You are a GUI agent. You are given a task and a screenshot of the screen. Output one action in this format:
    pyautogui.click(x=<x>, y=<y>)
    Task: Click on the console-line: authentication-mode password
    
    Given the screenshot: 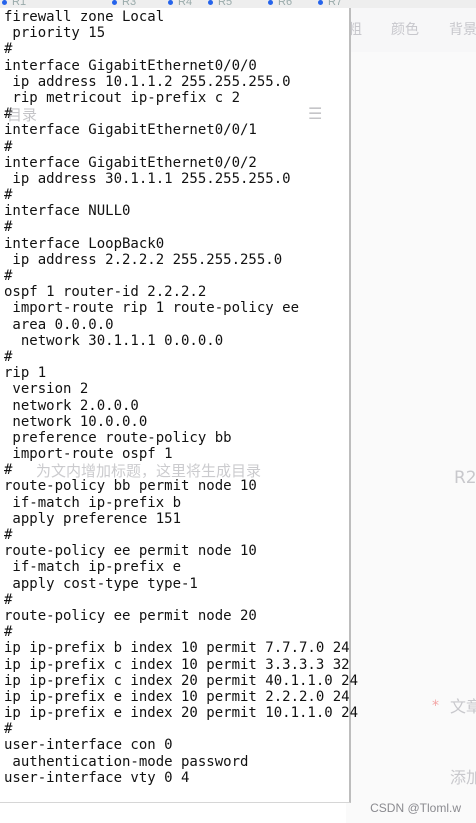 What is the action you would take?
    pyautogui.click(x=126, y=761)
    